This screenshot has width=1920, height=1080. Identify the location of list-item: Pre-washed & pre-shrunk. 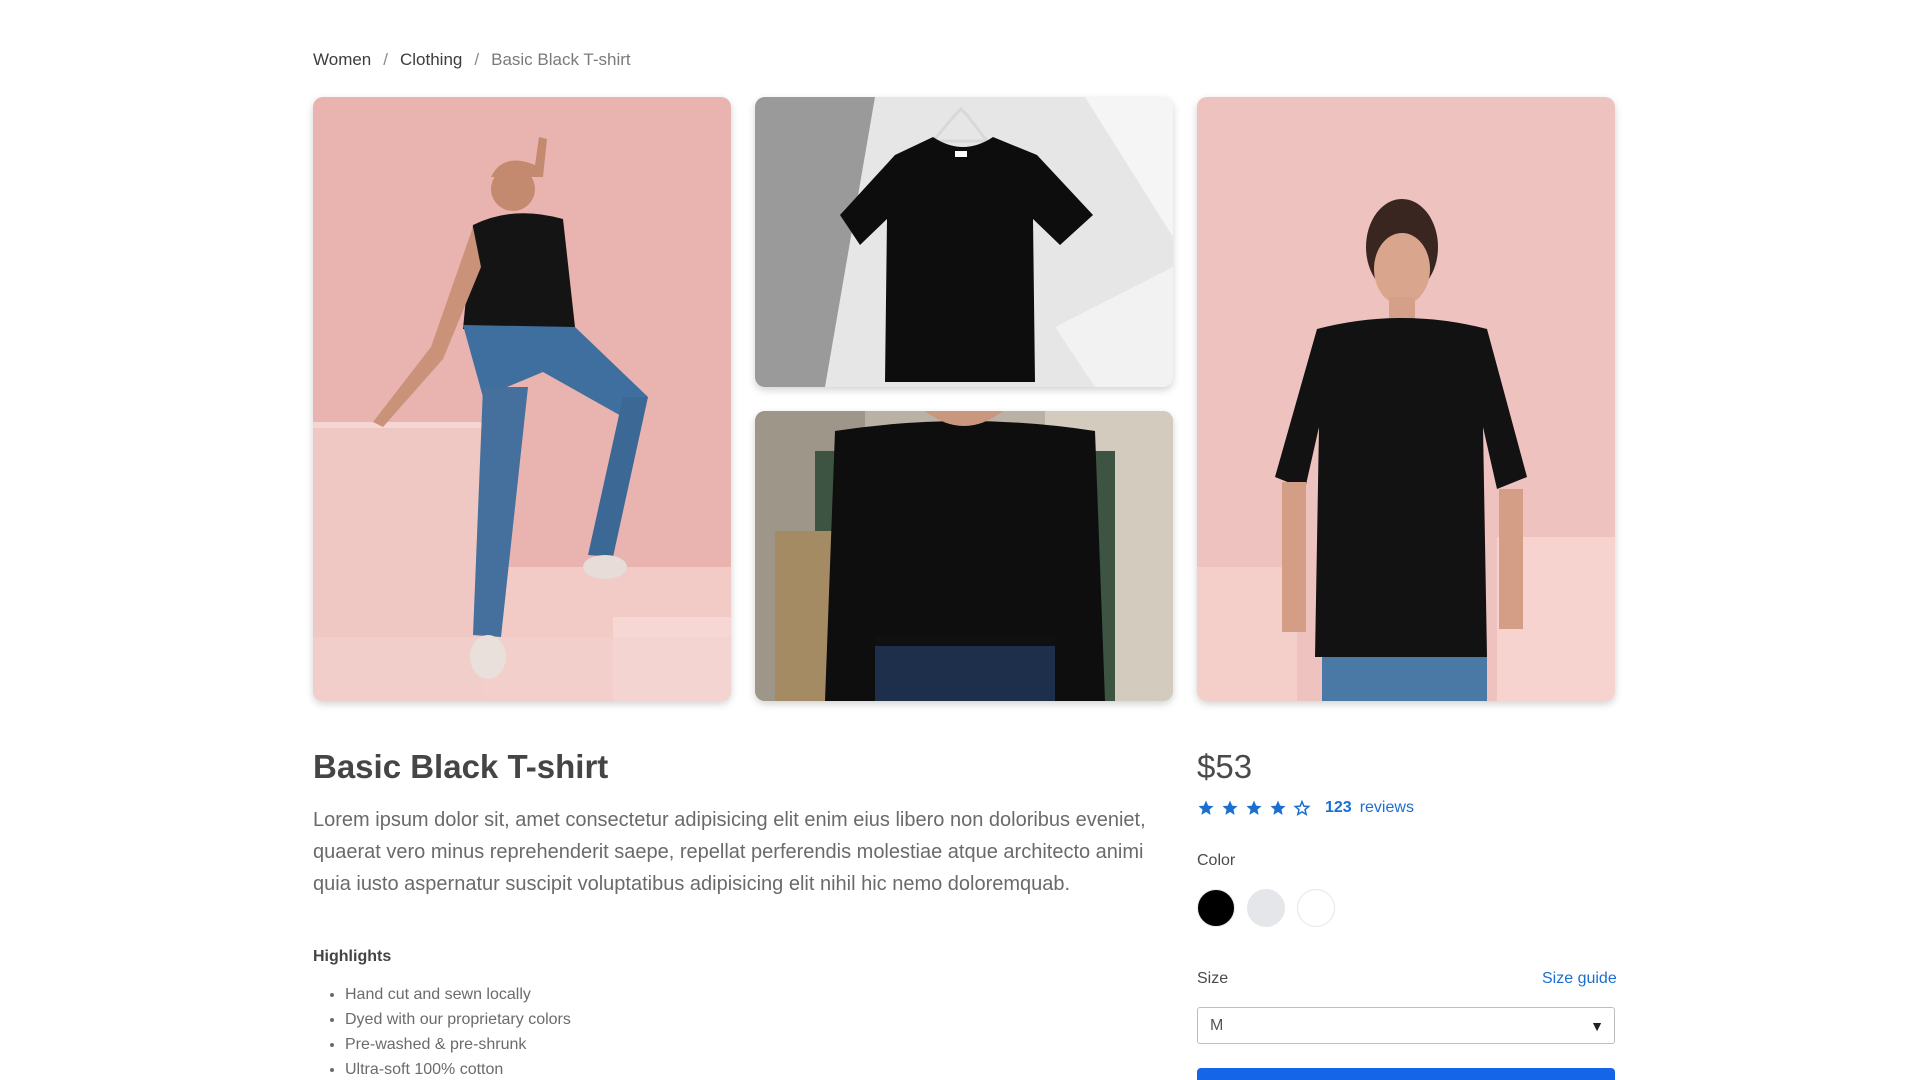
(458, 1044).